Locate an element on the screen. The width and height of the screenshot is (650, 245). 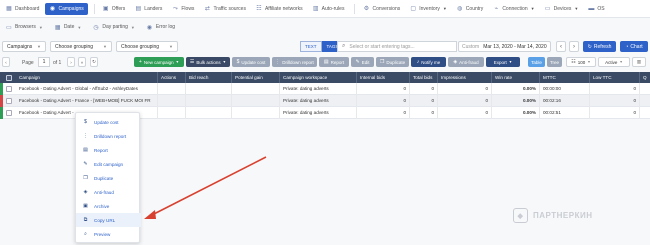
watermark-logo-icon: ◆ is located at coordinates (520, 215).